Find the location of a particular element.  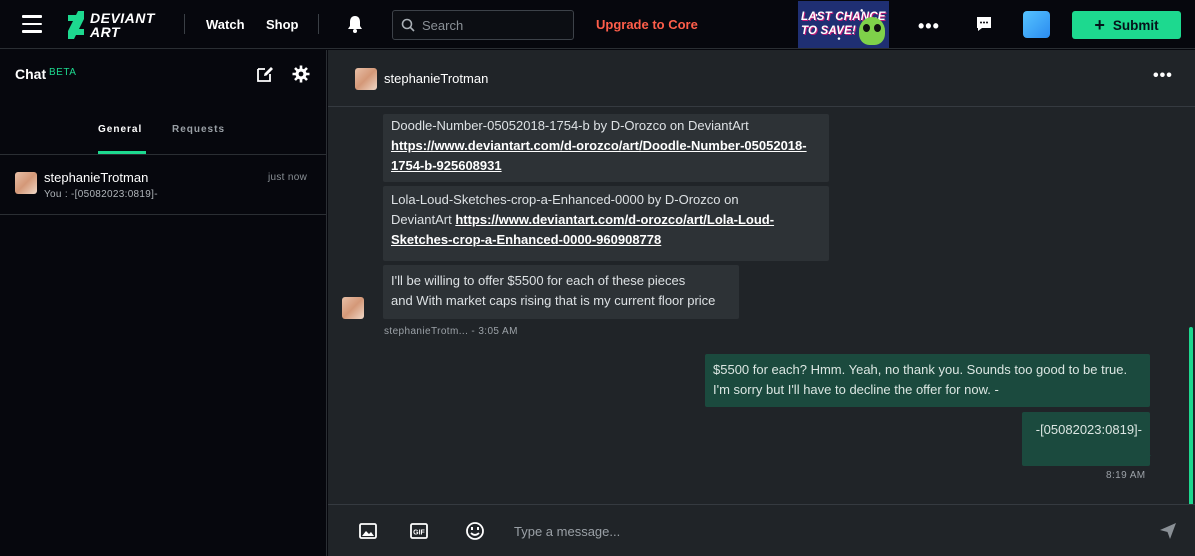

artwork-link: Sketches-crop-a-Enhanced-0000-960908778 is located at coordinates (526, 239).